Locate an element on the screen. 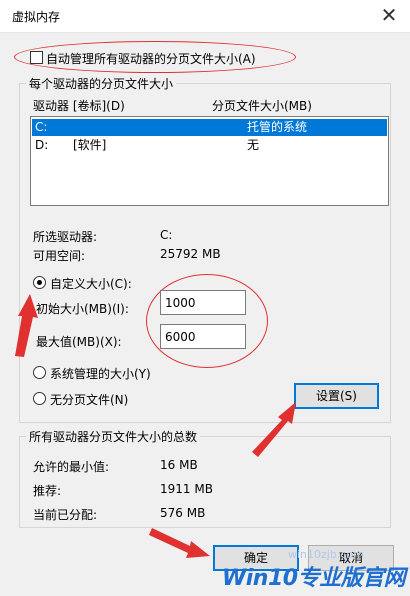 This screenshot has height=596, width=410. arrow-to-set-button is located at coordinates (274, 429).